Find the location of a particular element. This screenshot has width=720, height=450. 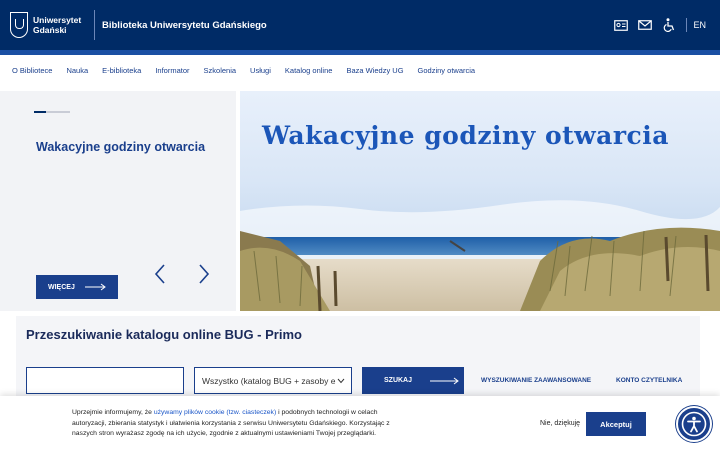

cookie-policy-link: używamy plików cookie (tzw. ciasteczek) is located at coordinates (215, 412).